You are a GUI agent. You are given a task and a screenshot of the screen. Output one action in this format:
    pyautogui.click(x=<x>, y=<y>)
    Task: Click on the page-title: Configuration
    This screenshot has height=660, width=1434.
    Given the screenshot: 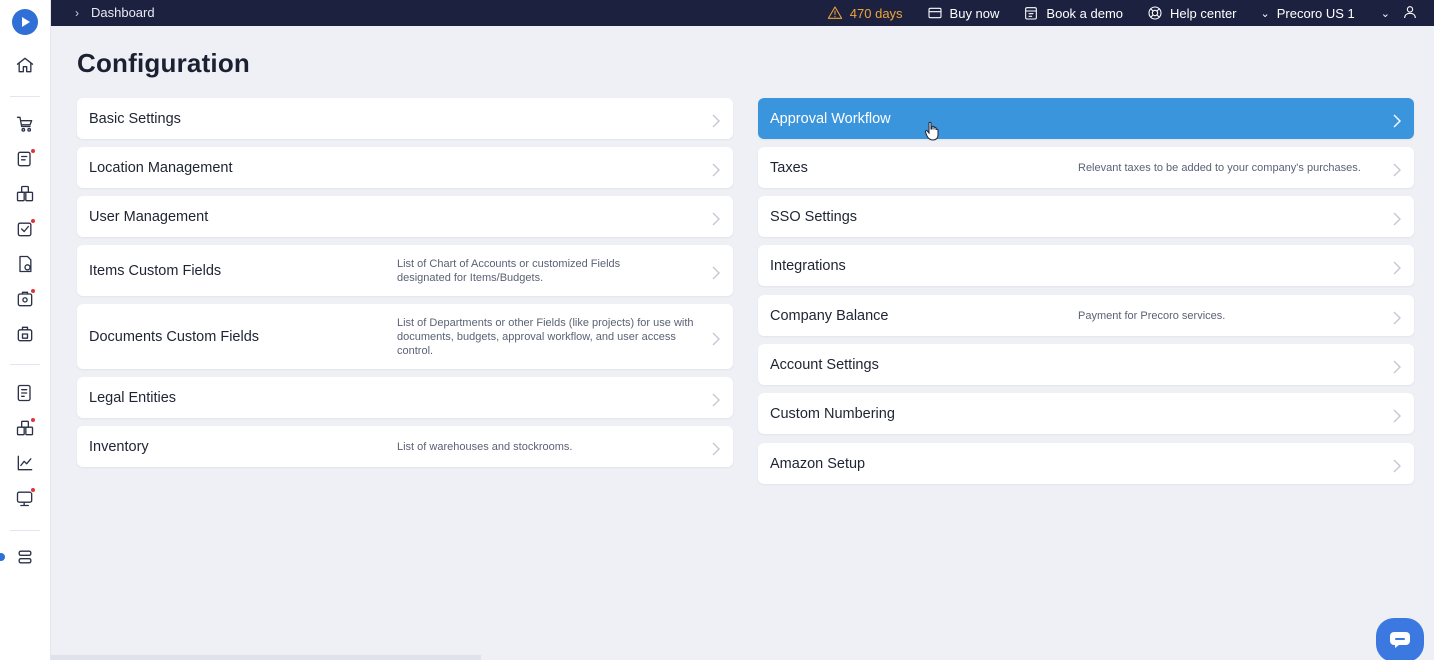 What is the action you would take?
    pyautogui.click(x=164, y=63)
    